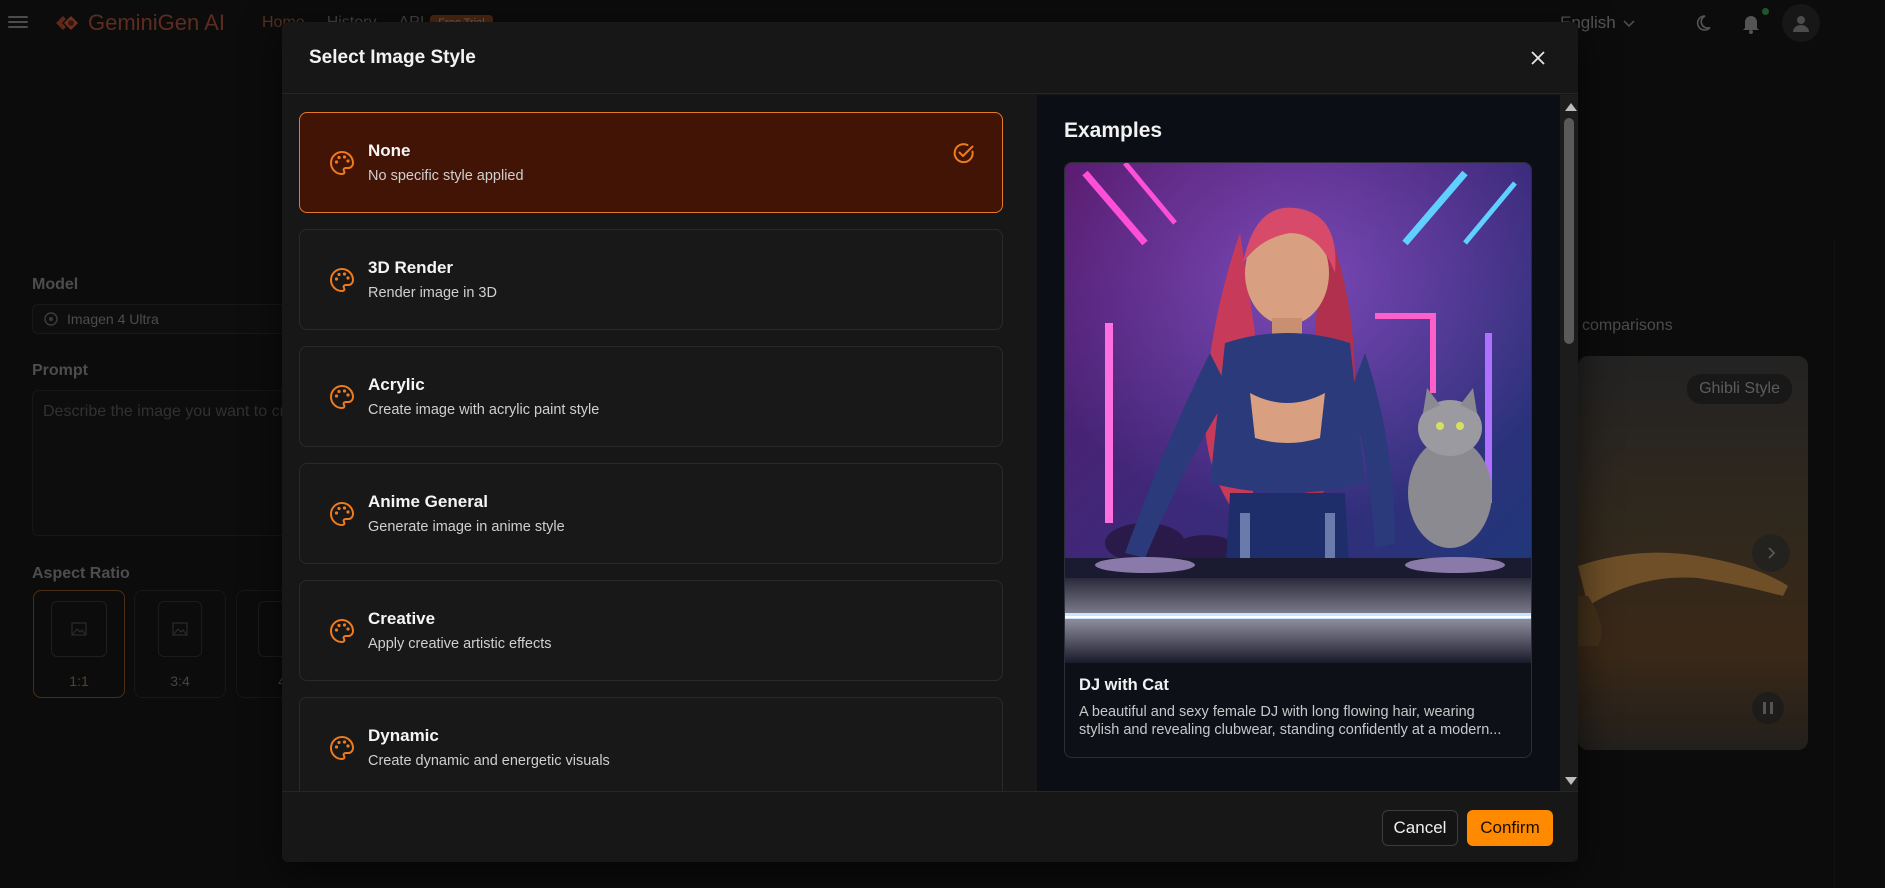 The width and height of the screenshot is (1885, 888). Describe the element at coordinates (1571, 107) in the screenshot. I see `scroll-up-arrow-icon` at that location.